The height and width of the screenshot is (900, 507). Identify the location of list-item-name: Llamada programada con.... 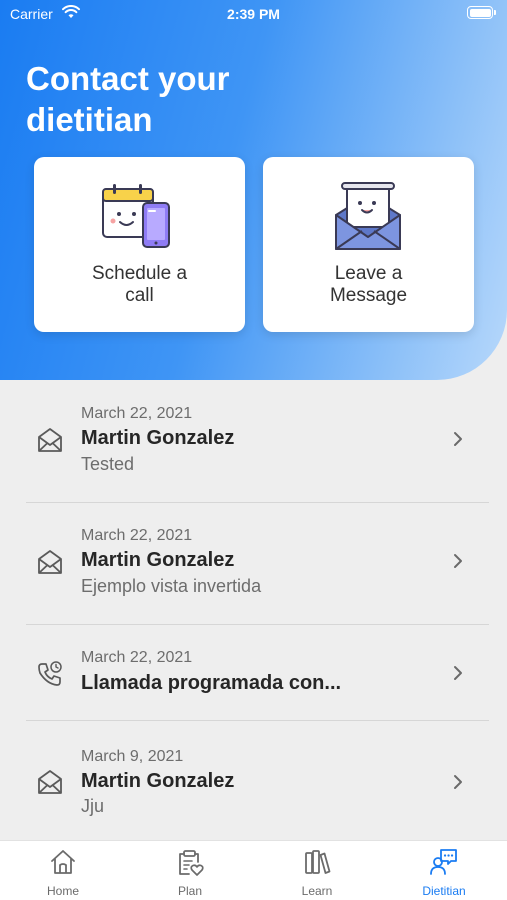
(211, 683).